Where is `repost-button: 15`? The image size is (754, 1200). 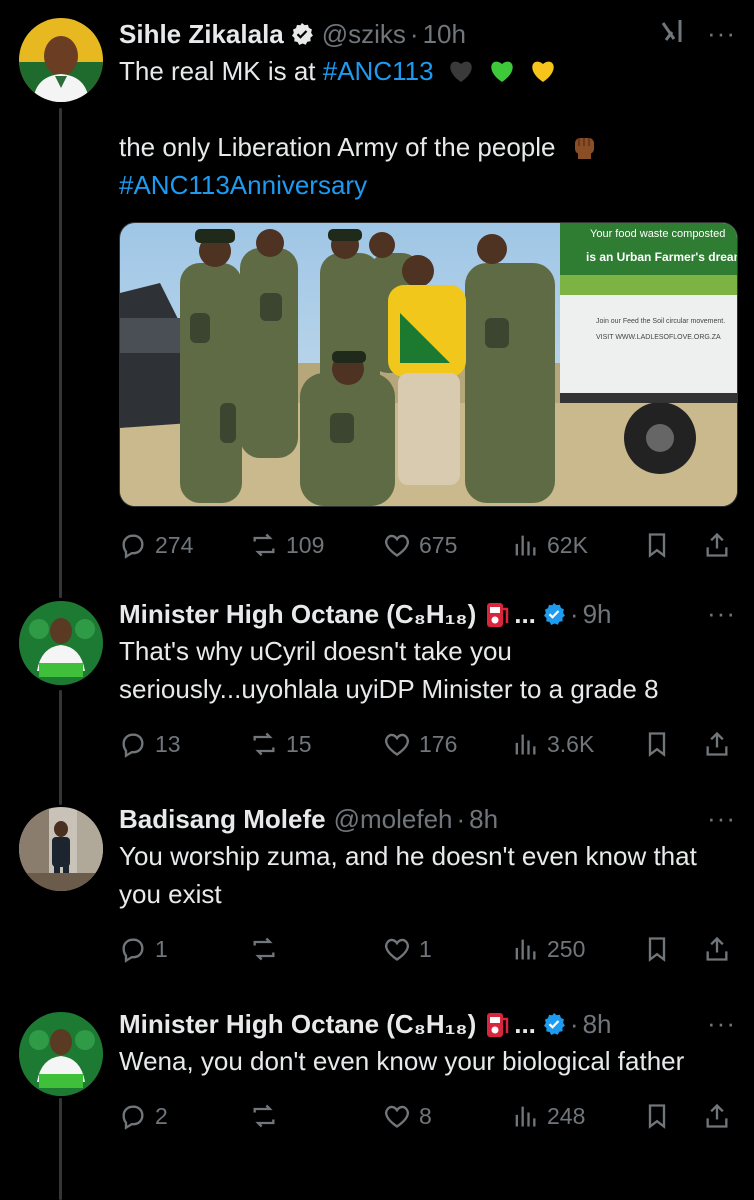 repost-button: 15 is located at coordinates (281, 744).